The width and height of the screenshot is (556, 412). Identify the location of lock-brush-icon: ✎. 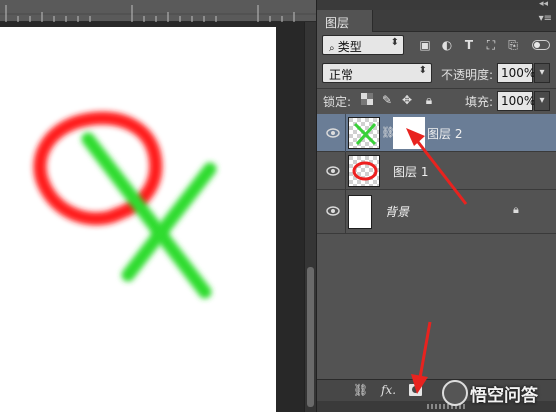
(387, 100).